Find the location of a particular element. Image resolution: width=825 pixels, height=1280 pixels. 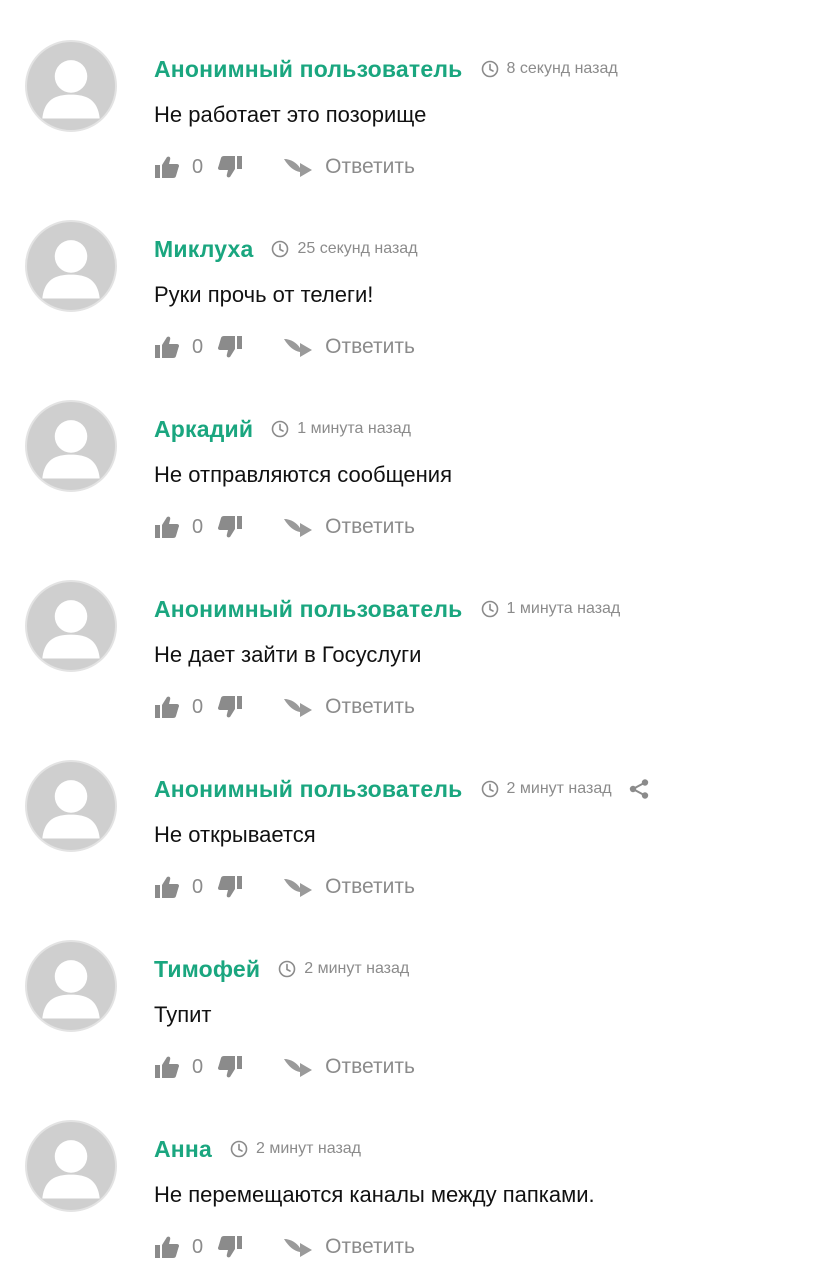

comment-text: Не открывается is located at coordinates (235, 834).